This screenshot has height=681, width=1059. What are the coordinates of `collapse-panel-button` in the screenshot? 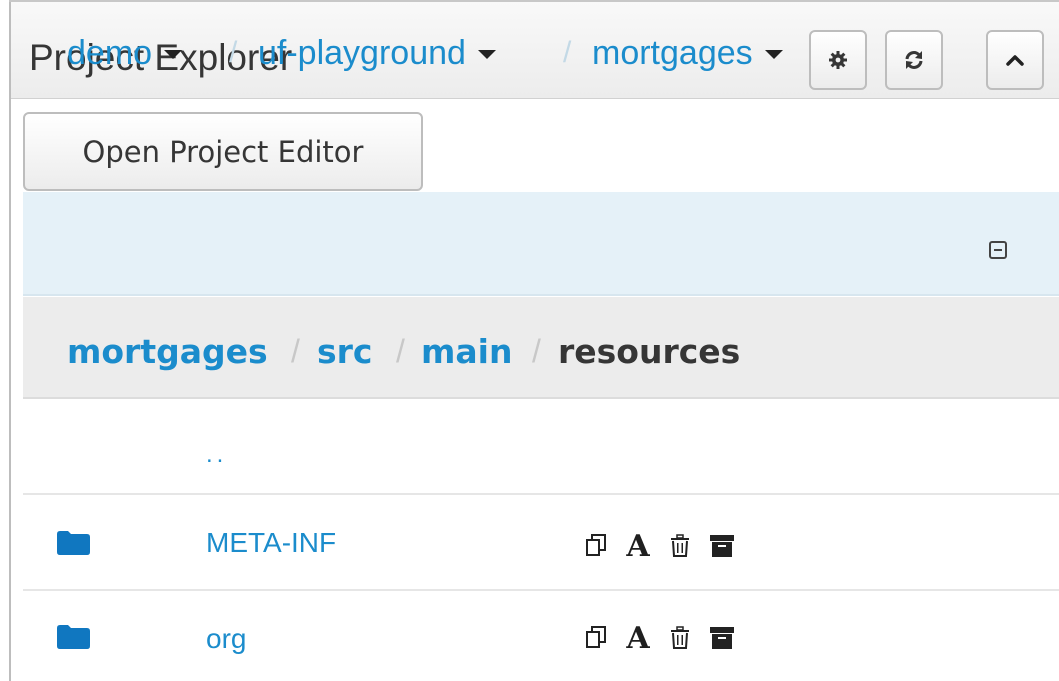 It's located at (1015, 60).